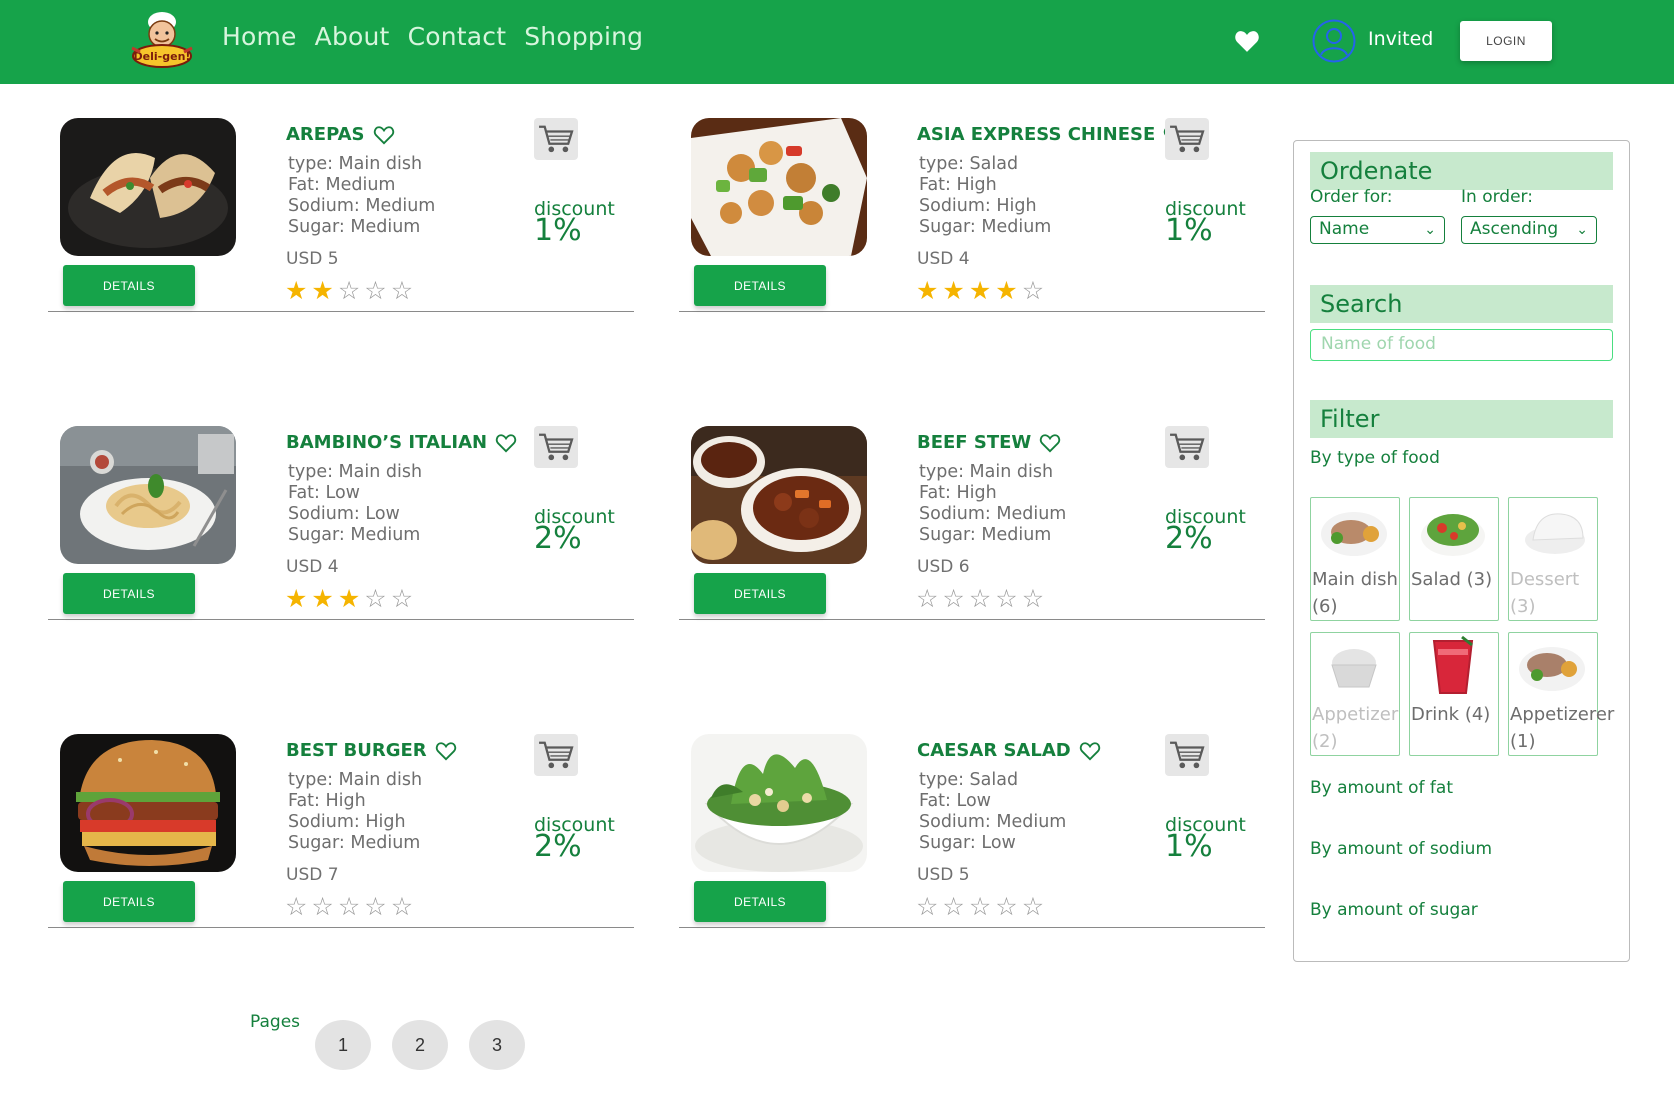 This screenshot has width=1674, height=1094. Describe the element at coordinates (943, 567) in the screenshot. I see `product-price: USD 6` at that location.